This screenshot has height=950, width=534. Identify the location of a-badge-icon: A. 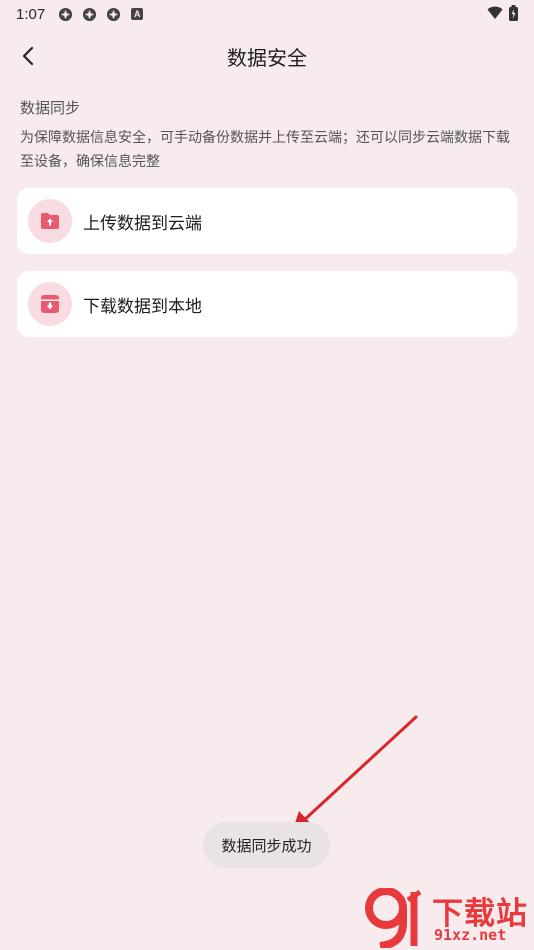
(137, 14).